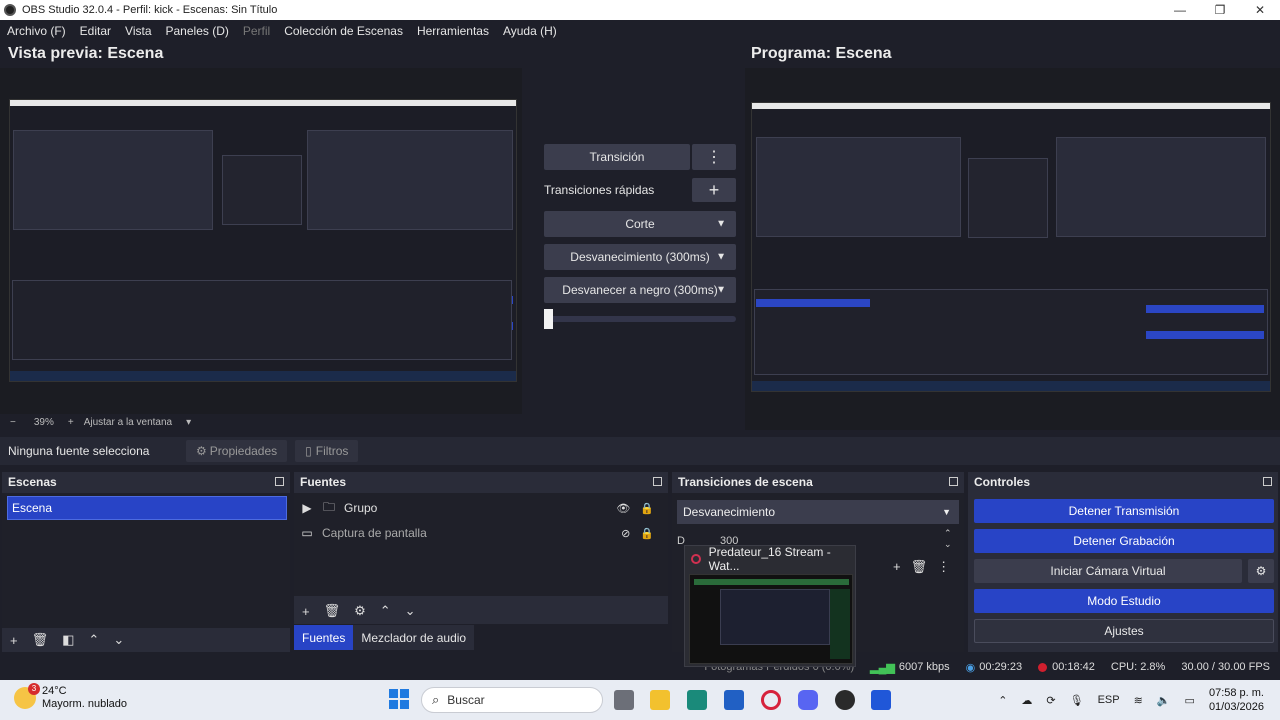 Image resolution: width=1280 pixels, height=720 pixels. What do you see at coordinates (1124, 601) in the screenshot?
I see `studio-mode-button: Modo Estudio` at bounding box center [1124, 601].